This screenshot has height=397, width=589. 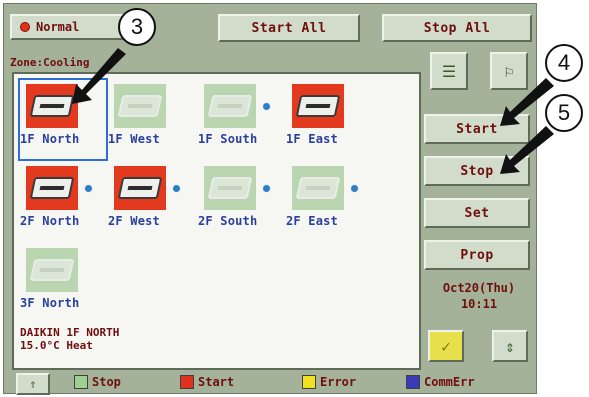 What do you see at coordinates (564, 63) in the screenshot?
I see `callout-4: 4` at bounding box center [564, 63].